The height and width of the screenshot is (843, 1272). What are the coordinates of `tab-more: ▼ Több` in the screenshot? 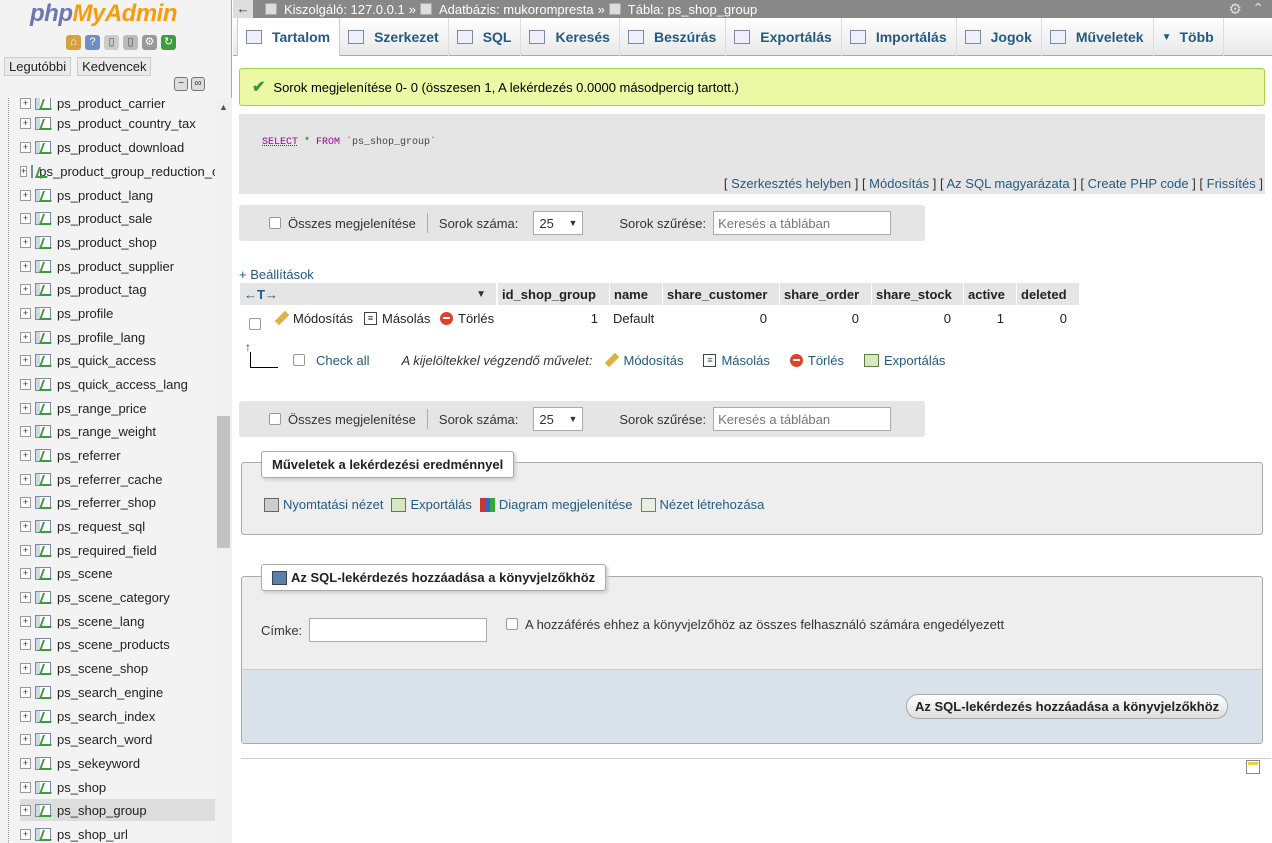 It's located at (1189, 37).